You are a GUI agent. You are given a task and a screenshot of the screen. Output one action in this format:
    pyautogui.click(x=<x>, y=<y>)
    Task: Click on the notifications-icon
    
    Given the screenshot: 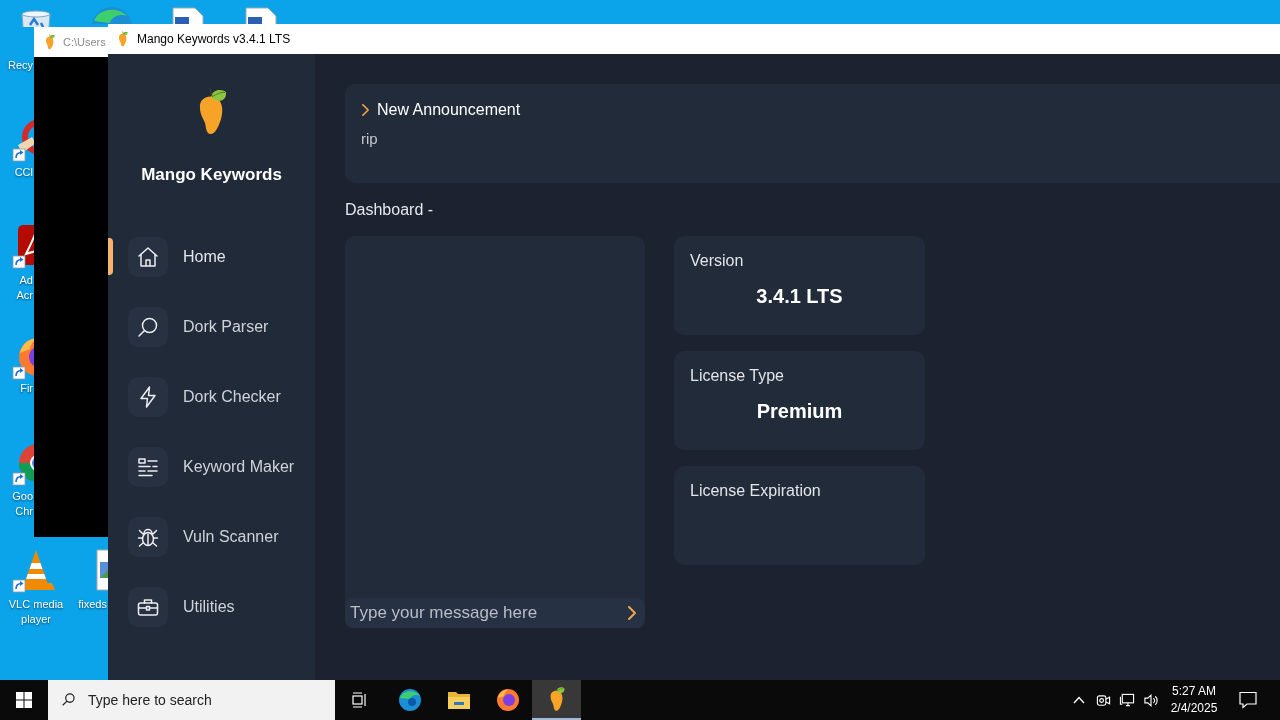 What is the action you would take?
    pyautogui.click(x=1247, y=700)
    